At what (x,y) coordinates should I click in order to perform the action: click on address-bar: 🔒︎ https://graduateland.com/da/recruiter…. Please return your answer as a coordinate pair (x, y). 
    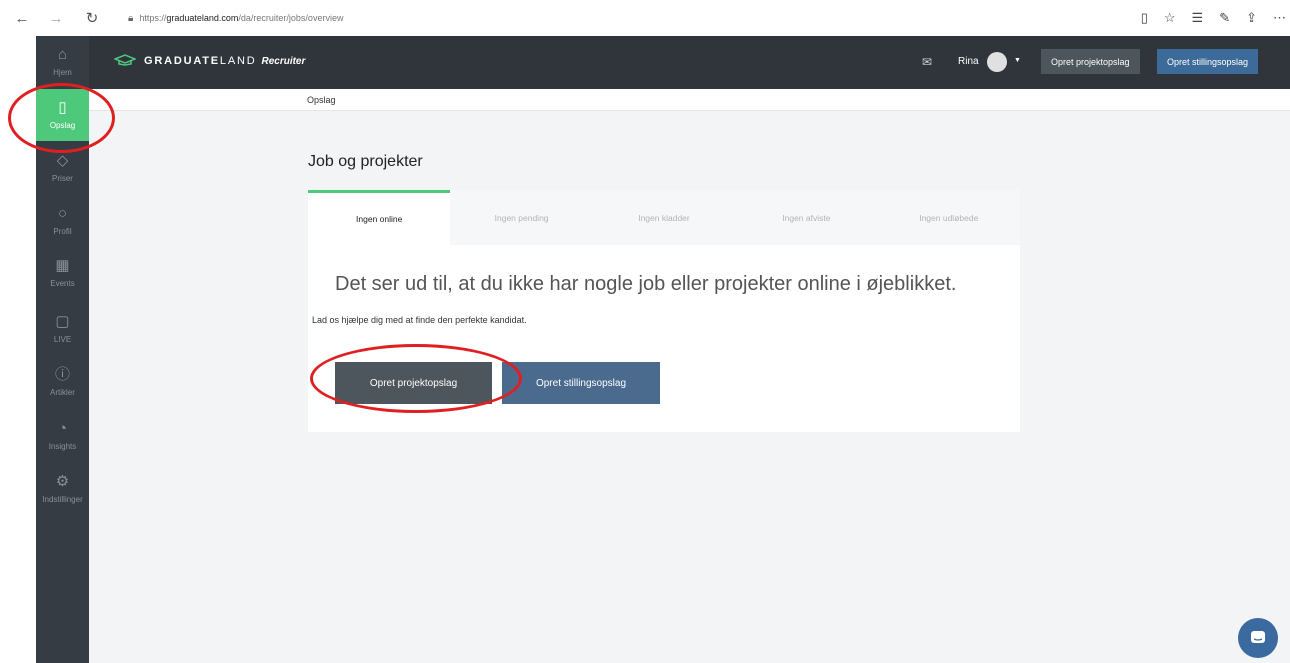
    Looking at the image, I should click on (235, 18).